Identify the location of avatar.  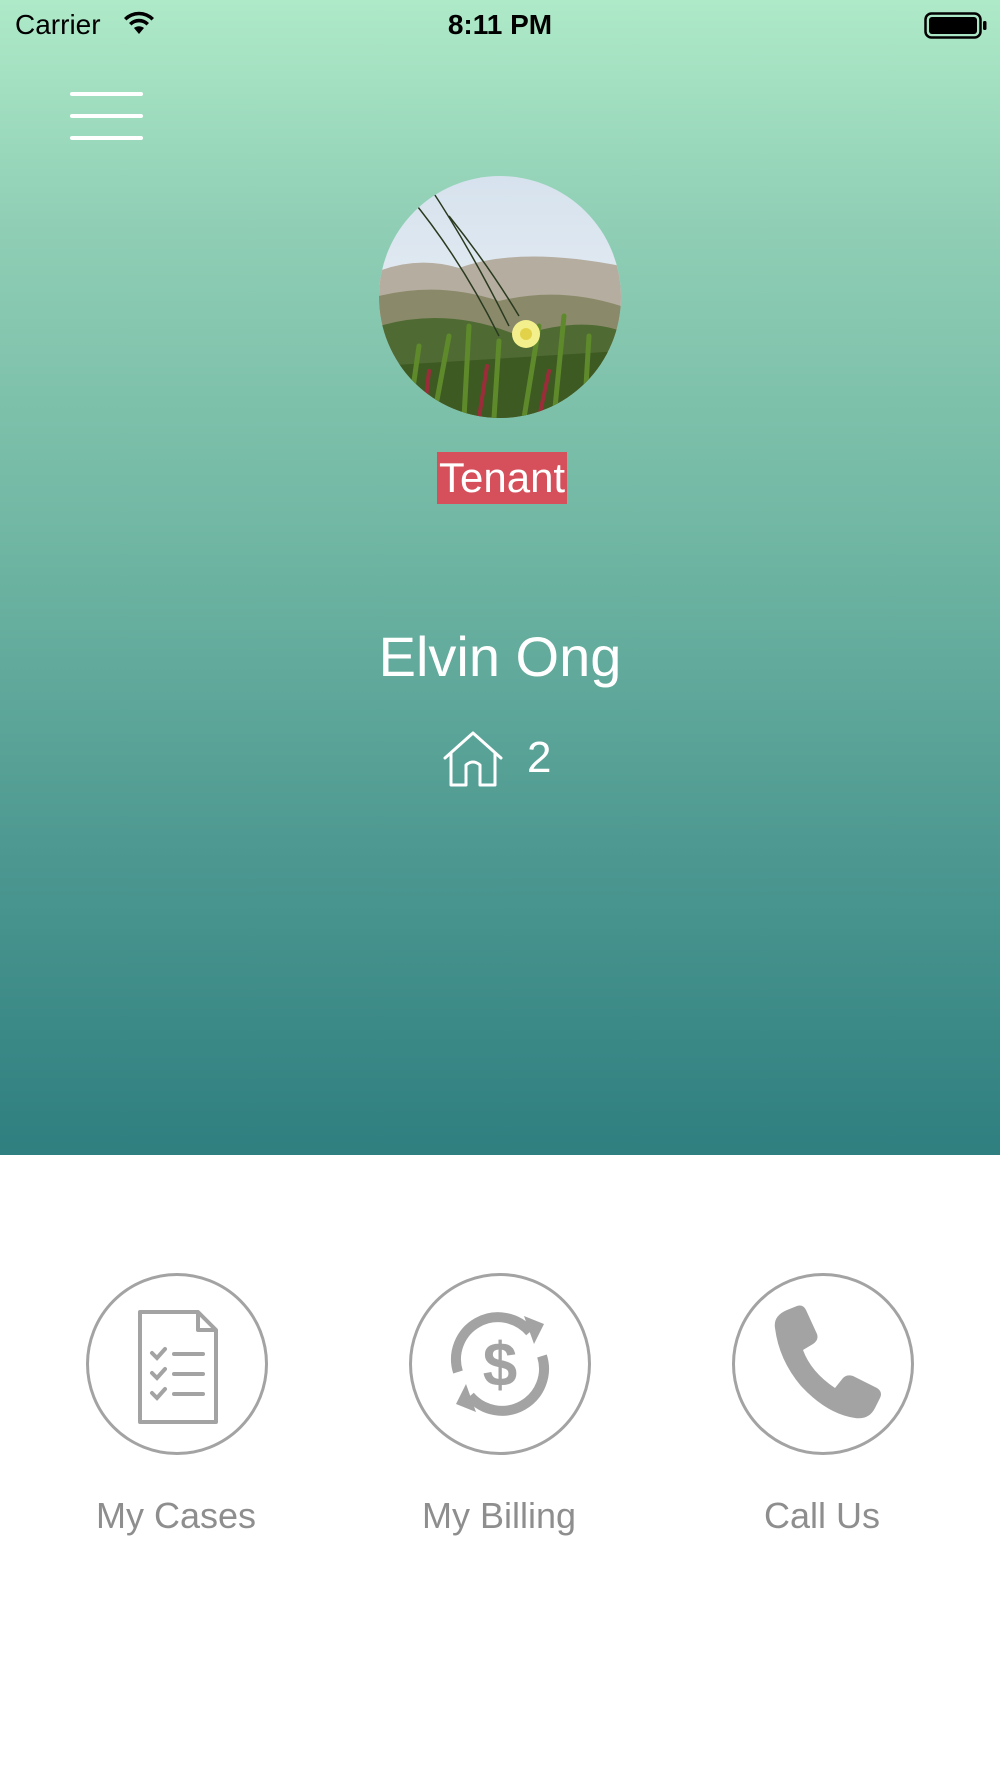
(500, 297).